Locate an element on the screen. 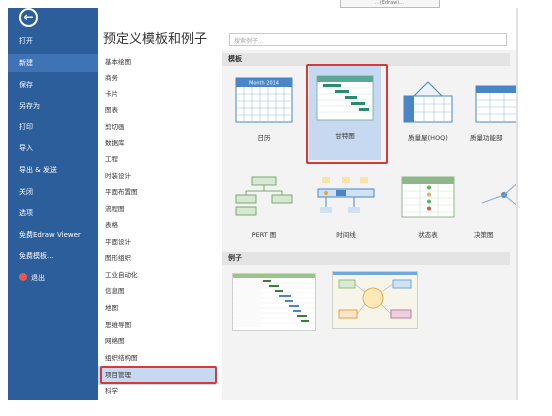  nav-edraw-viewer: 免费Edraw Viewer is located at coordinates (53, 235).